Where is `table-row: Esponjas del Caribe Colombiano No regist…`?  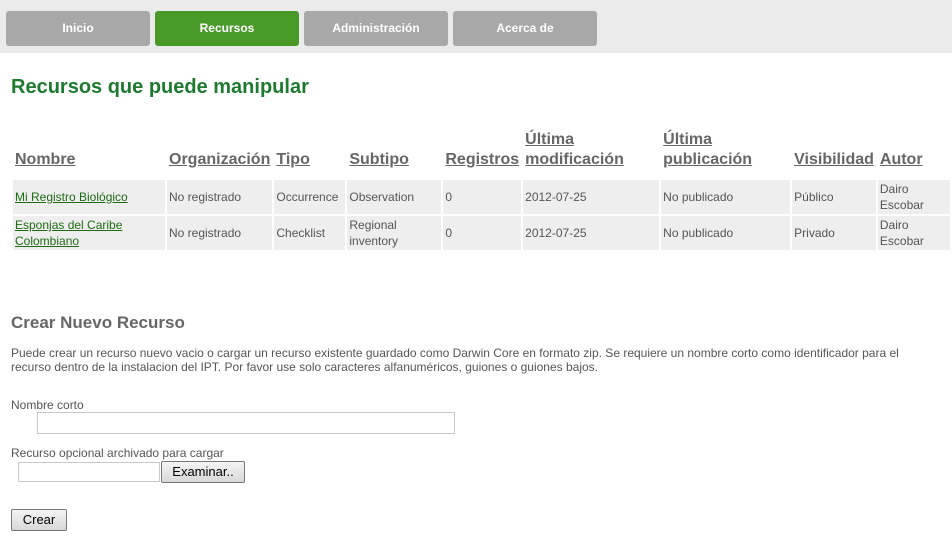
table-row: Esponjas del Caribe Colombiano No regist… is located at coordinates (481, 233).